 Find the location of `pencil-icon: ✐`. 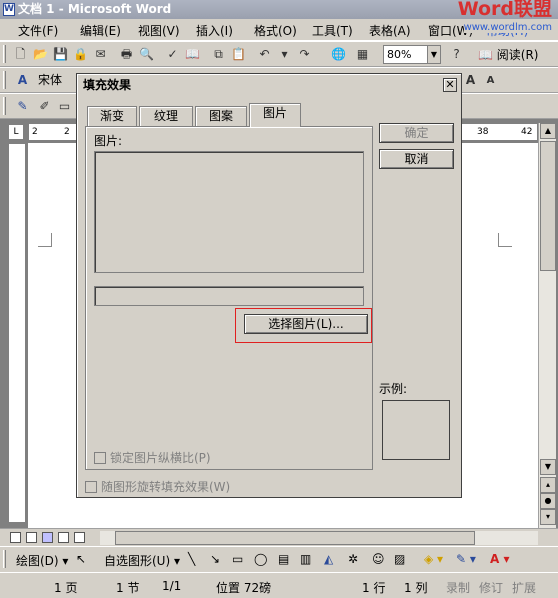

pencil-icon: ✐ is located at coordinates (44, 106).